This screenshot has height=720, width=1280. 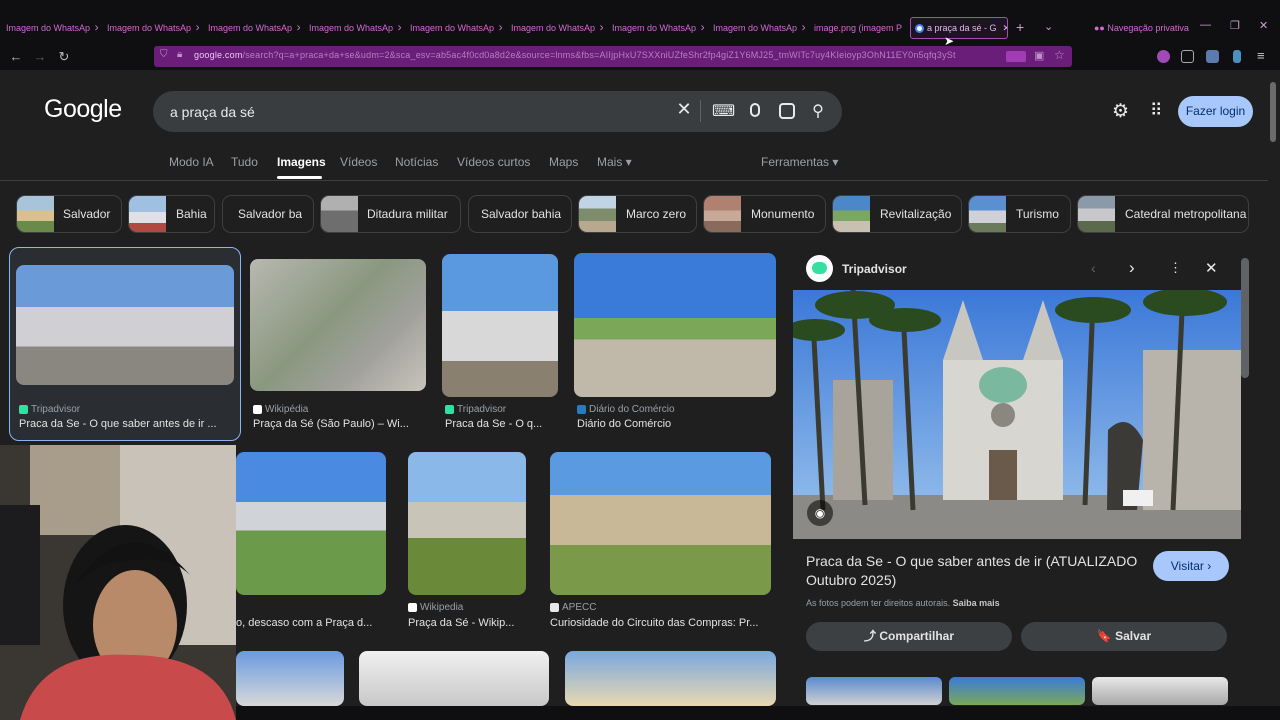 What do you see at coordinates (268, 214) in the screenshot?
I see `chip-salvador-ba: Salvador ba` at bounding box center [268, 214].